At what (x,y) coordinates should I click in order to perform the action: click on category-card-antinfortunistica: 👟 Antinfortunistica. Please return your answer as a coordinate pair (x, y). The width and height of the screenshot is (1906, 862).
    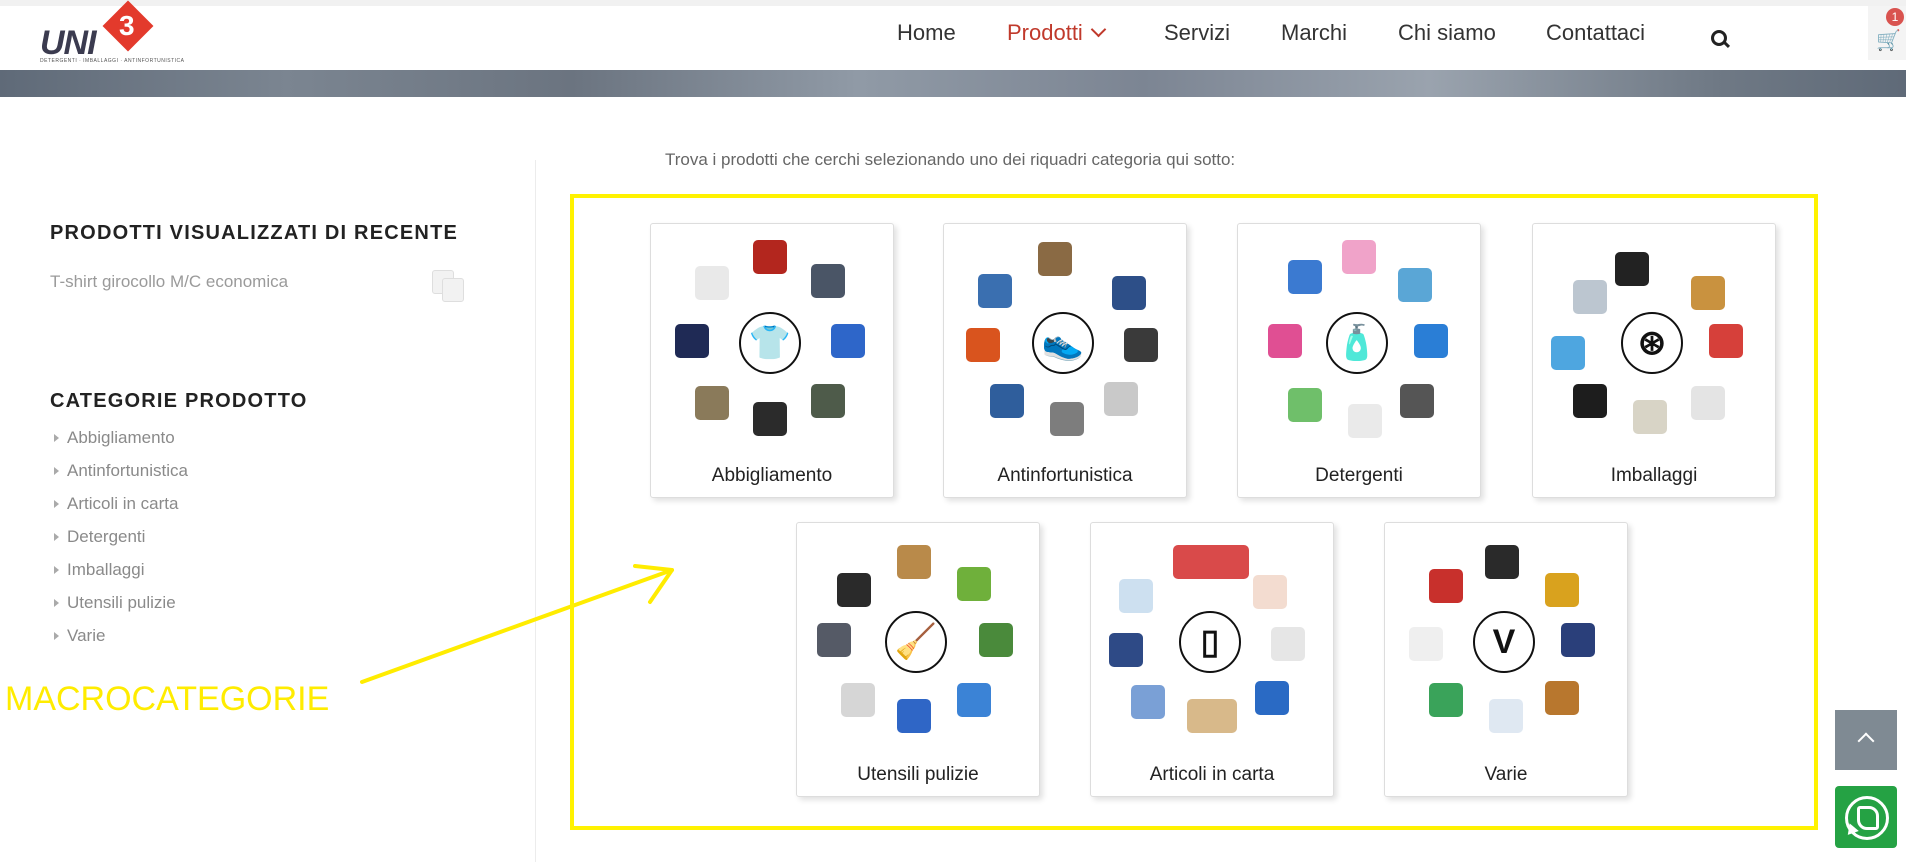
    Looking at the image, I should click on (1065, 360).